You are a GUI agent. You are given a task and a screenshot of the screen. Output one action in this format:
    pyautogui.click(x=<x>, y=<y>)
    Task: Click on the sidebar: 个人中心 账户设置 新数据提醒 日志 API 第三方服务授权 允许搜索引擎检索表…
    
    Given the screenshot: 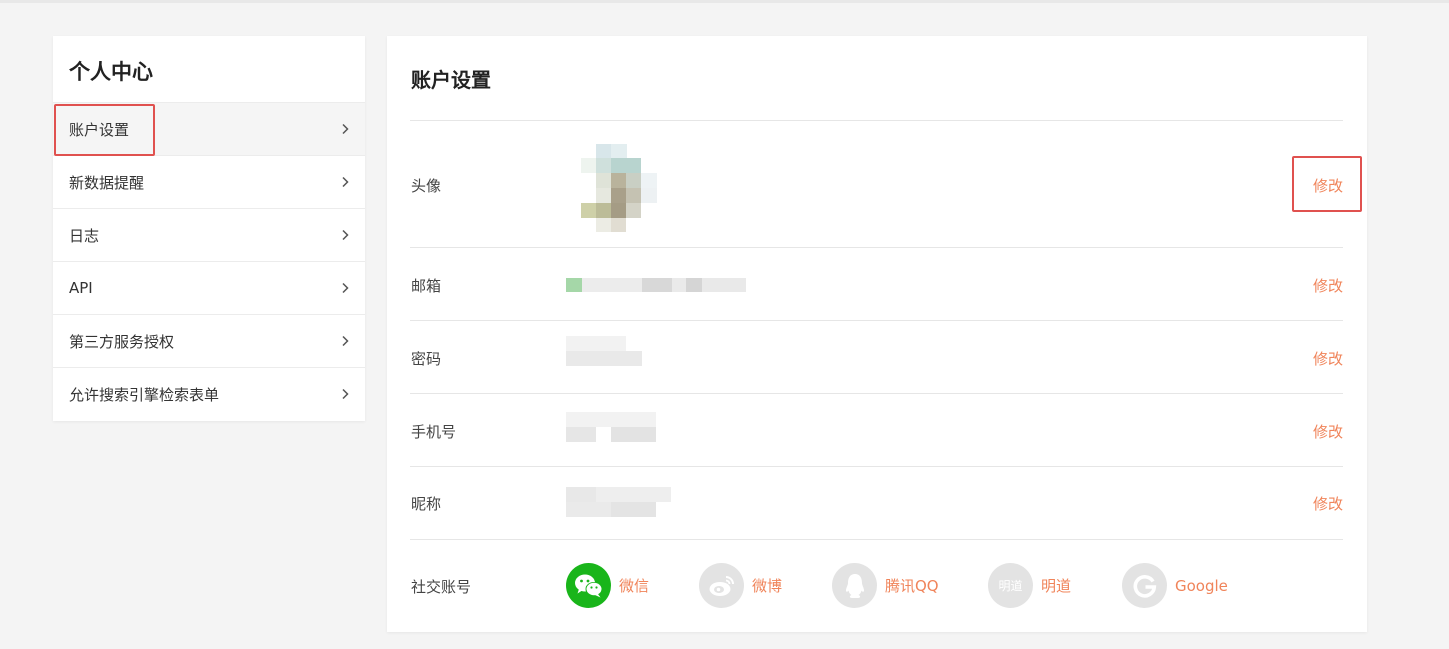 What is the action you would take?
    pyautogui.click(x=209, y=228)
    